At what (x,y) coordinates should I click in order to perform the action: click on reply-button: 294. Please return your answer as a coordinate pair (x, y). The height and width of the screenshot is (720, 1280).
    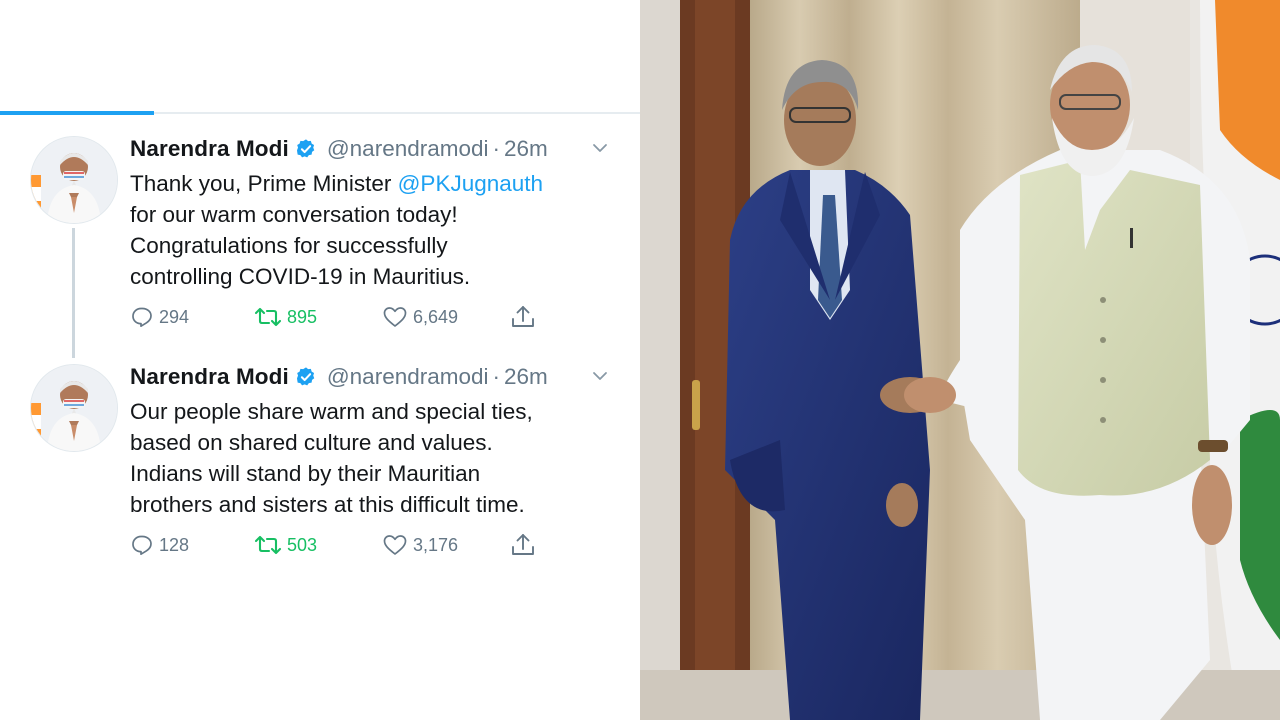
    Looking at the image, I should click on (159, 317).